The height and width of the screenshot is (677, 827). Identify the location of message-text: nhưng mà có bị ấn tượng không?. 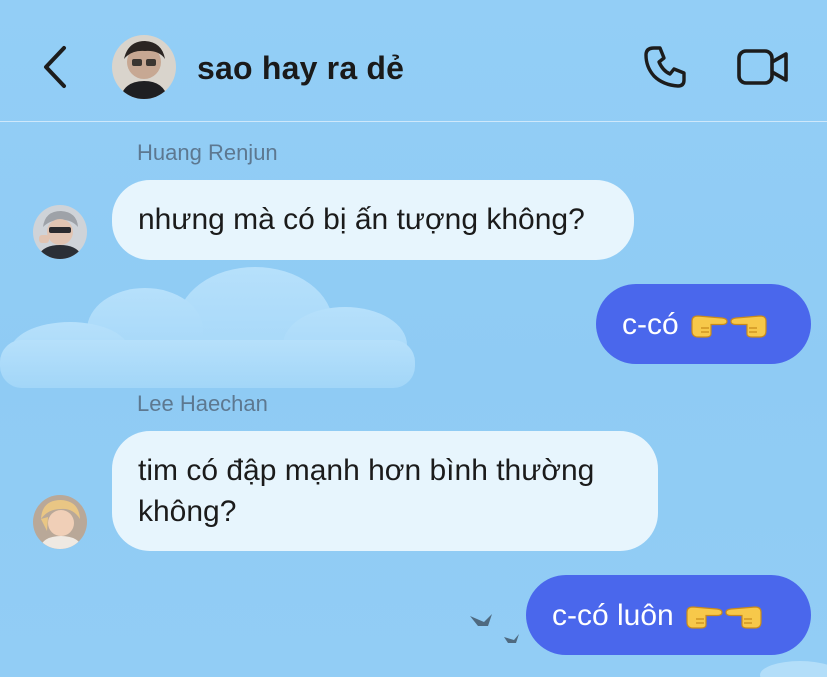
(361, 219).